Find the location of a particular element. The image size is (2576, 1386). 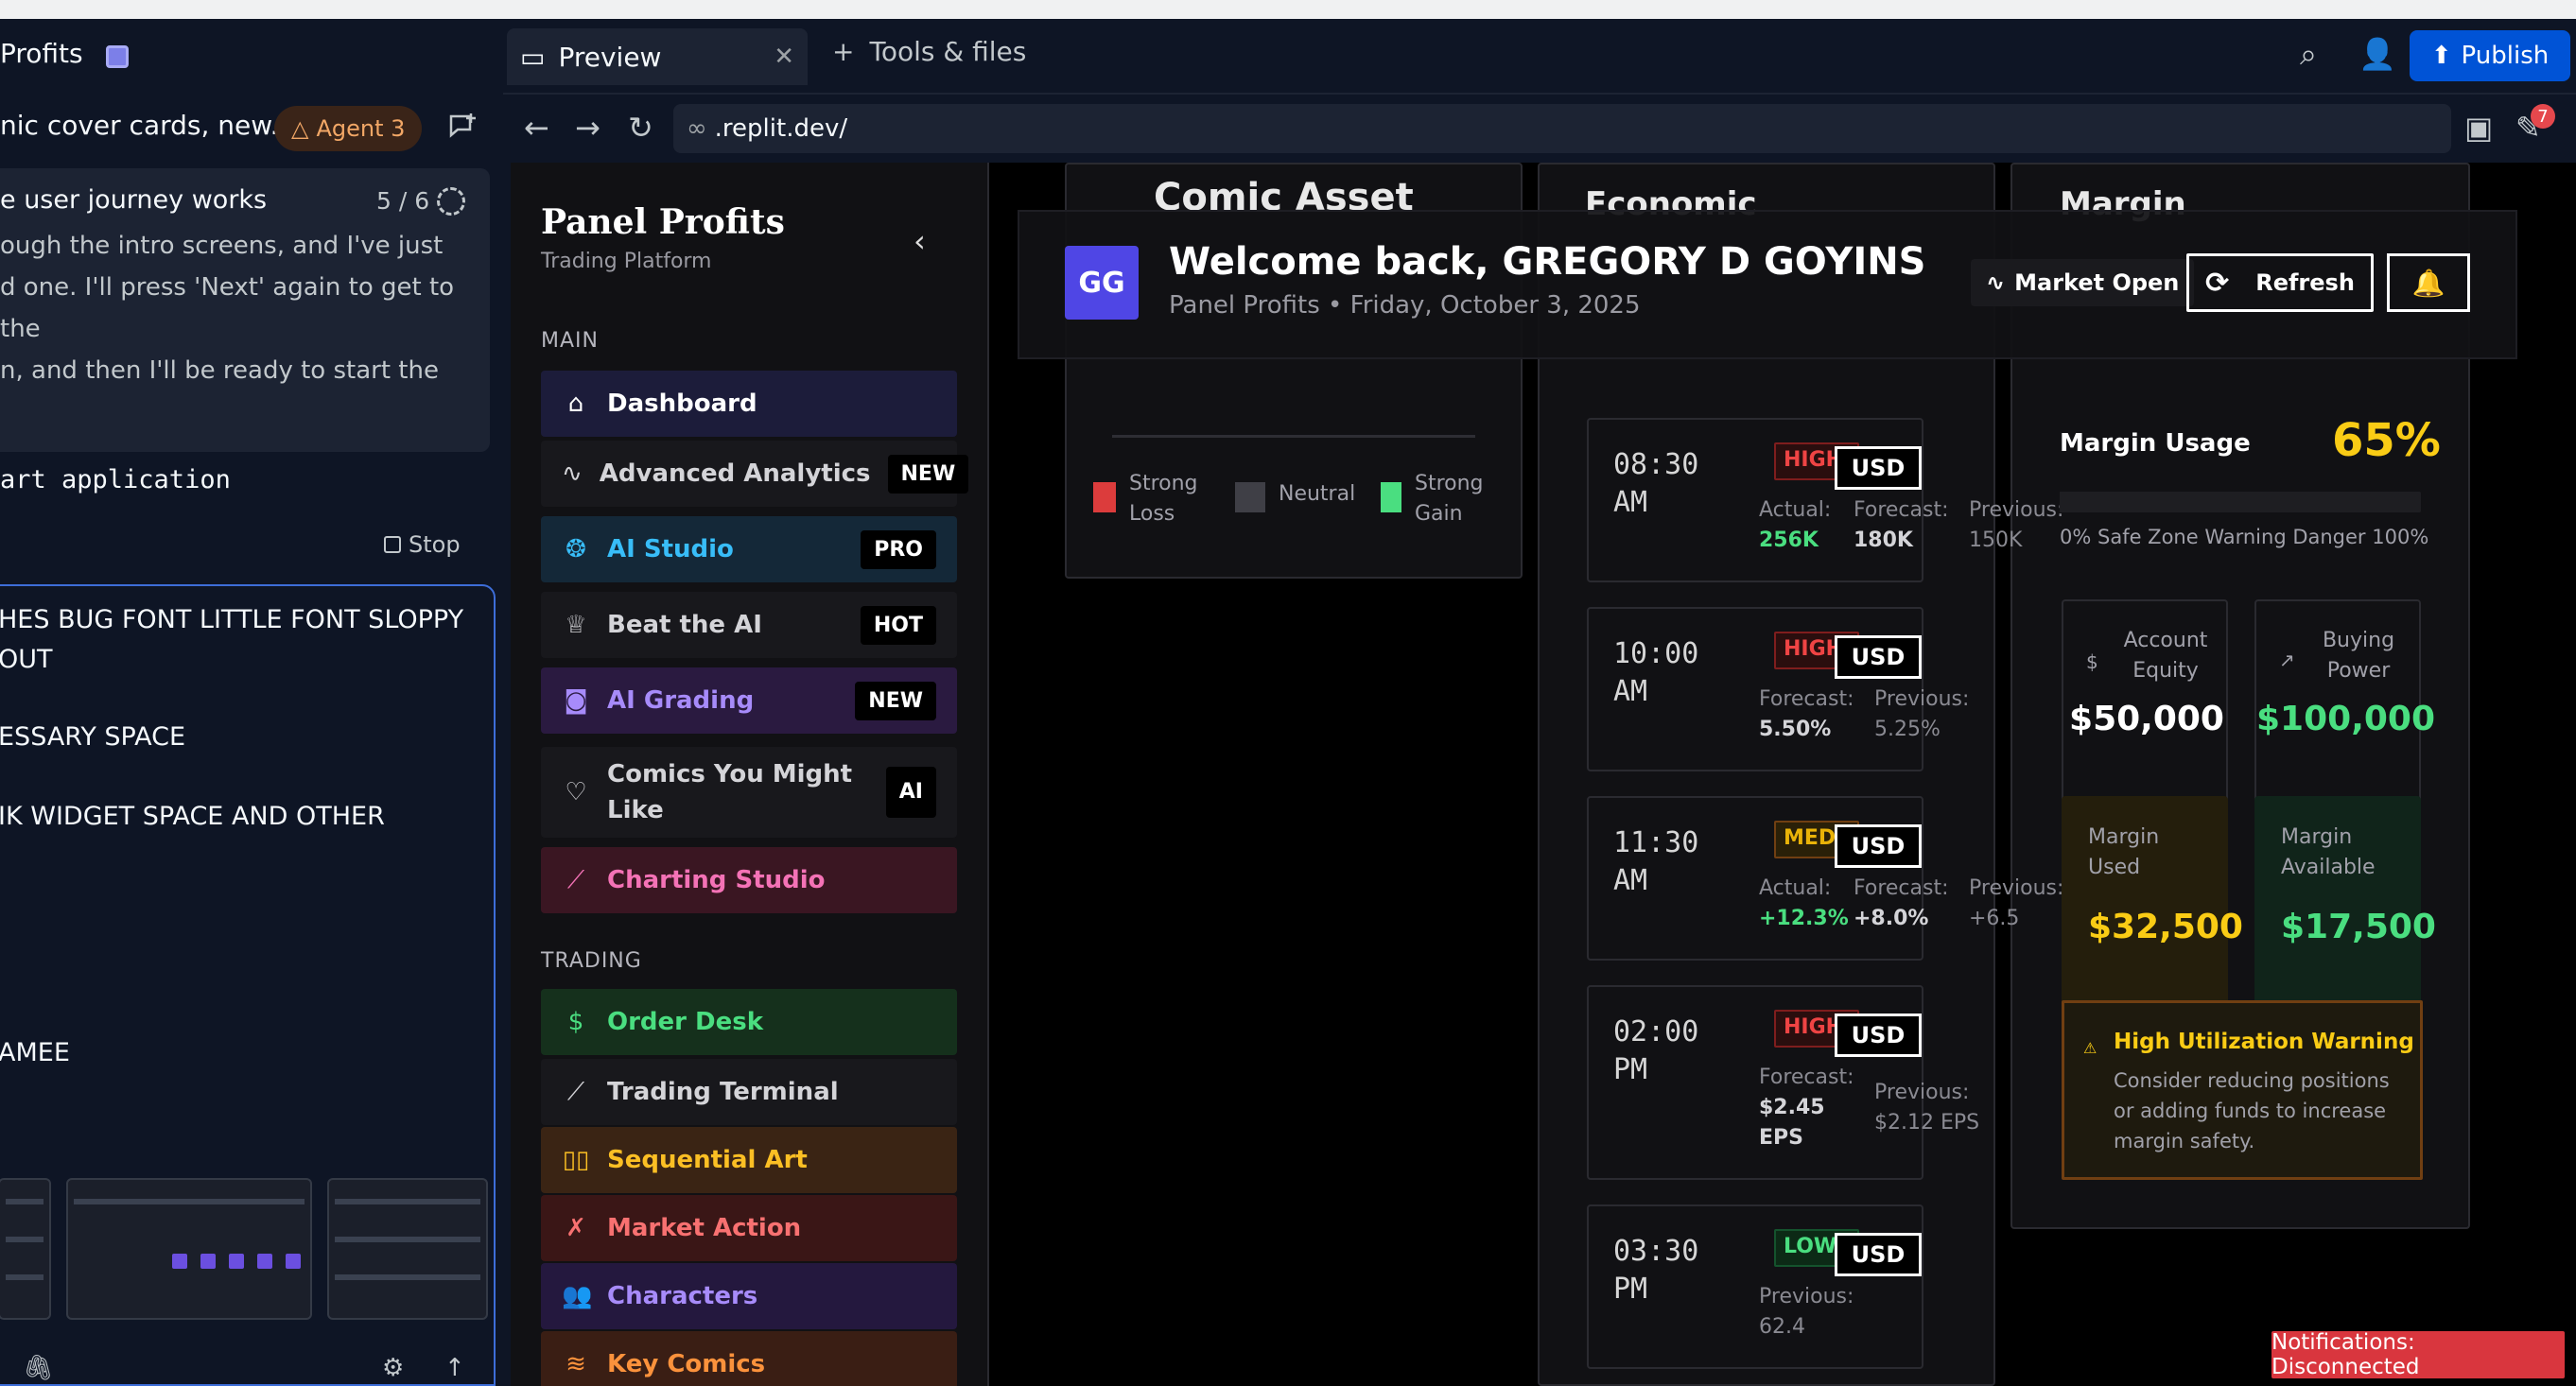

legend-neutral: Neutral is located at coordinates (1317, 494).